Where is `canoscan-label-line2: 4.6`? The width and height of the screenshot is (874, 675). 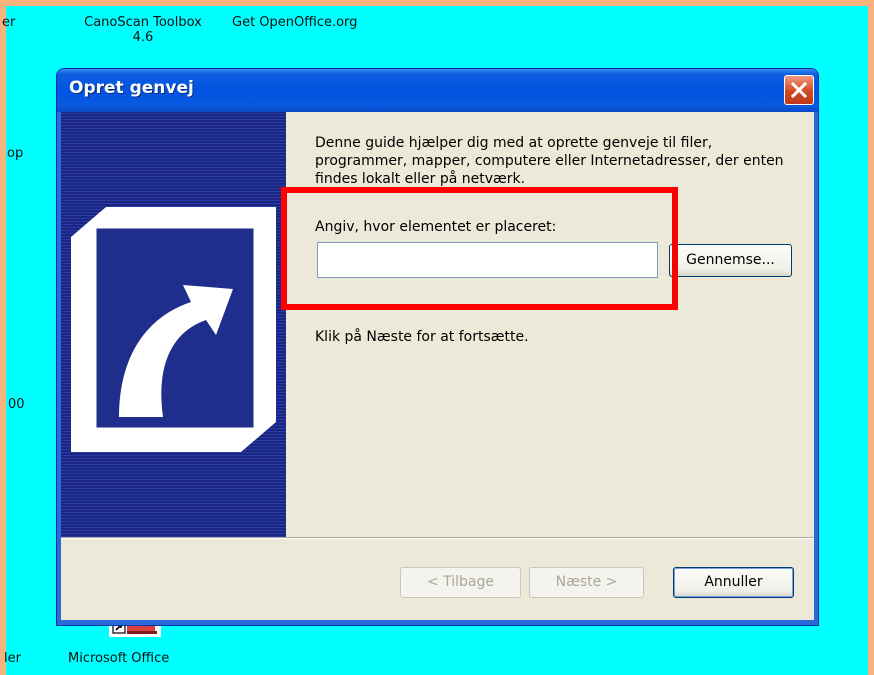
canoscan-label-line2: 4.6 is located at coordinates (143, 37).